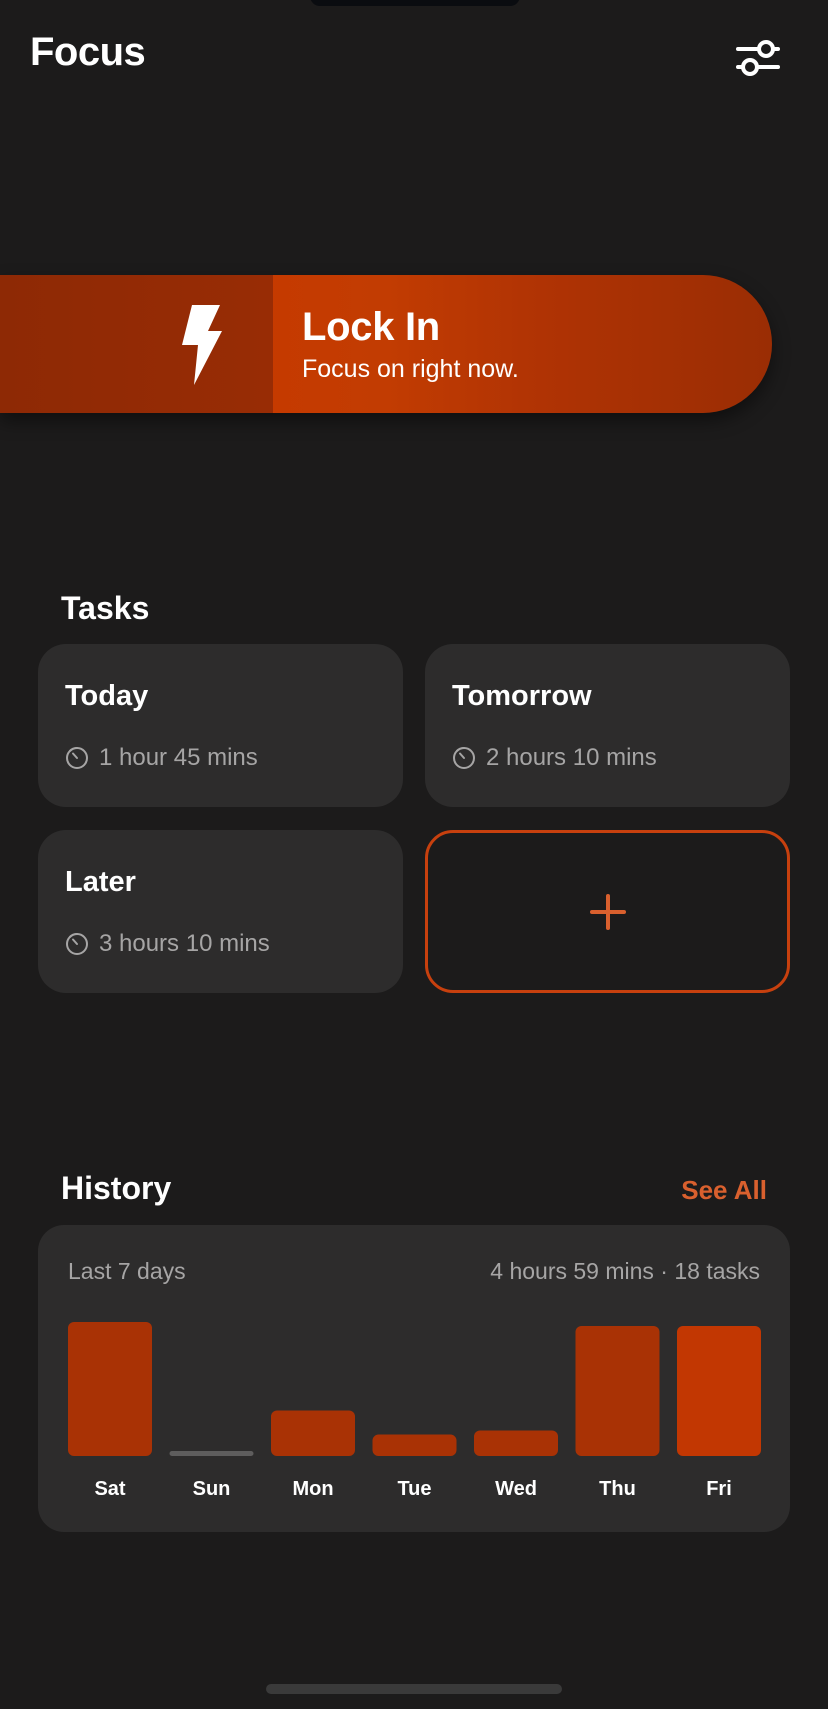  What do you see at coordinates (313, 1433) in the screenshot?
I see `bar-mon` at bounding box center [313, 1433].